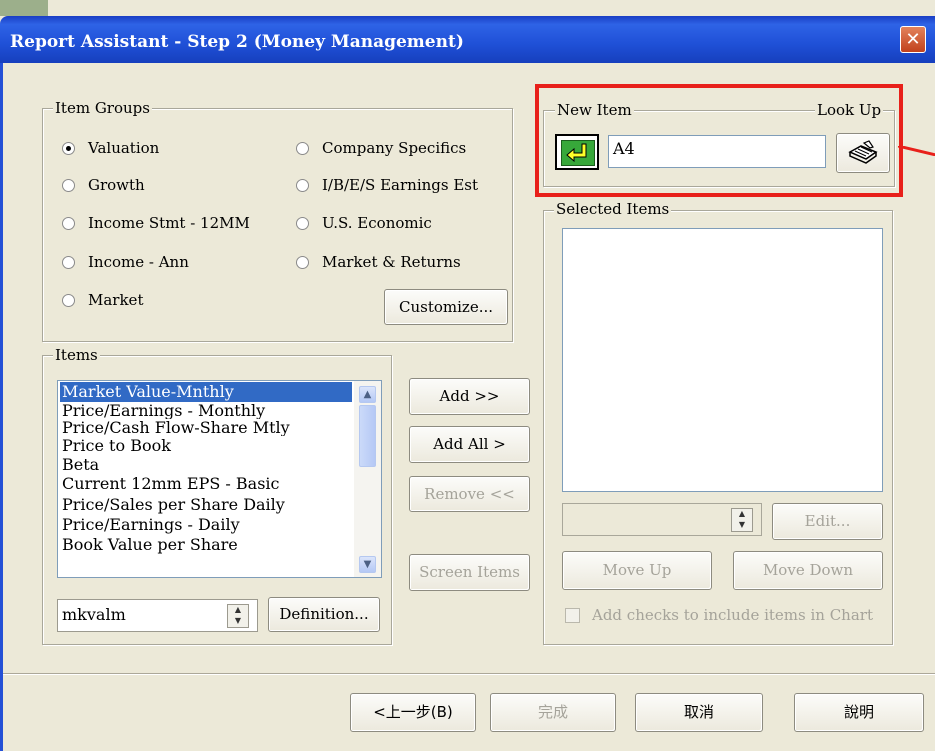  I want to click on screen-items-button: Screen Items, so click(469, 572).